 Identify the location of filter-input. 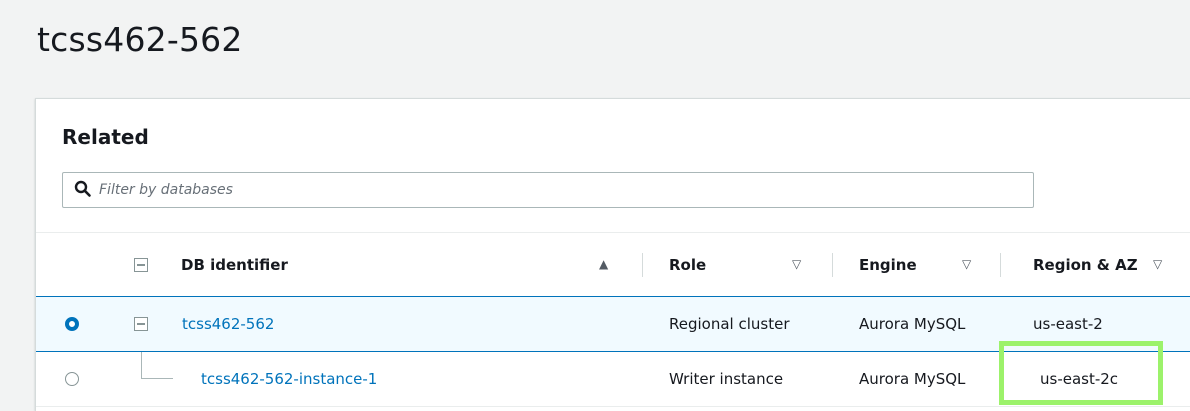
(549, 190).